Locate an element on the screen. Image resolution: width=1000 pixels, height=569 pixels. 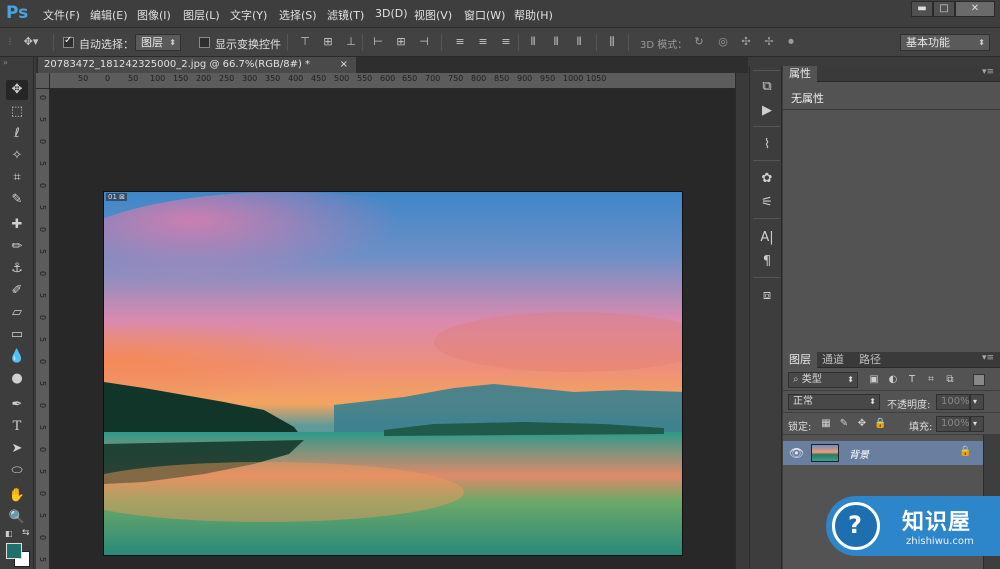
distribute-bottom-icon: ≡ is located at coordinates (506, 42).